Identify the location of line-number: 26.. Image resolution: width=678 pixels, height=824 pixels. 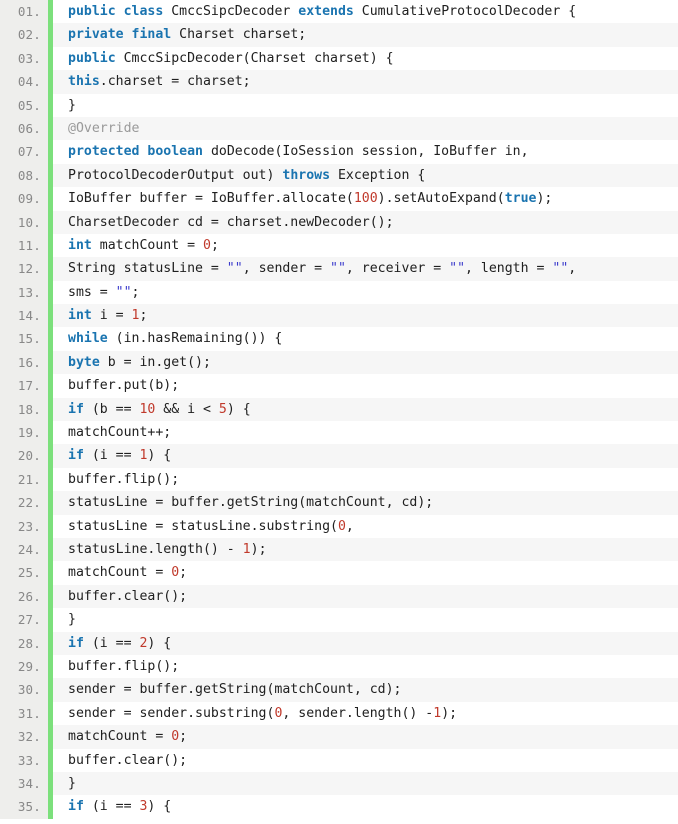
(24, 596).